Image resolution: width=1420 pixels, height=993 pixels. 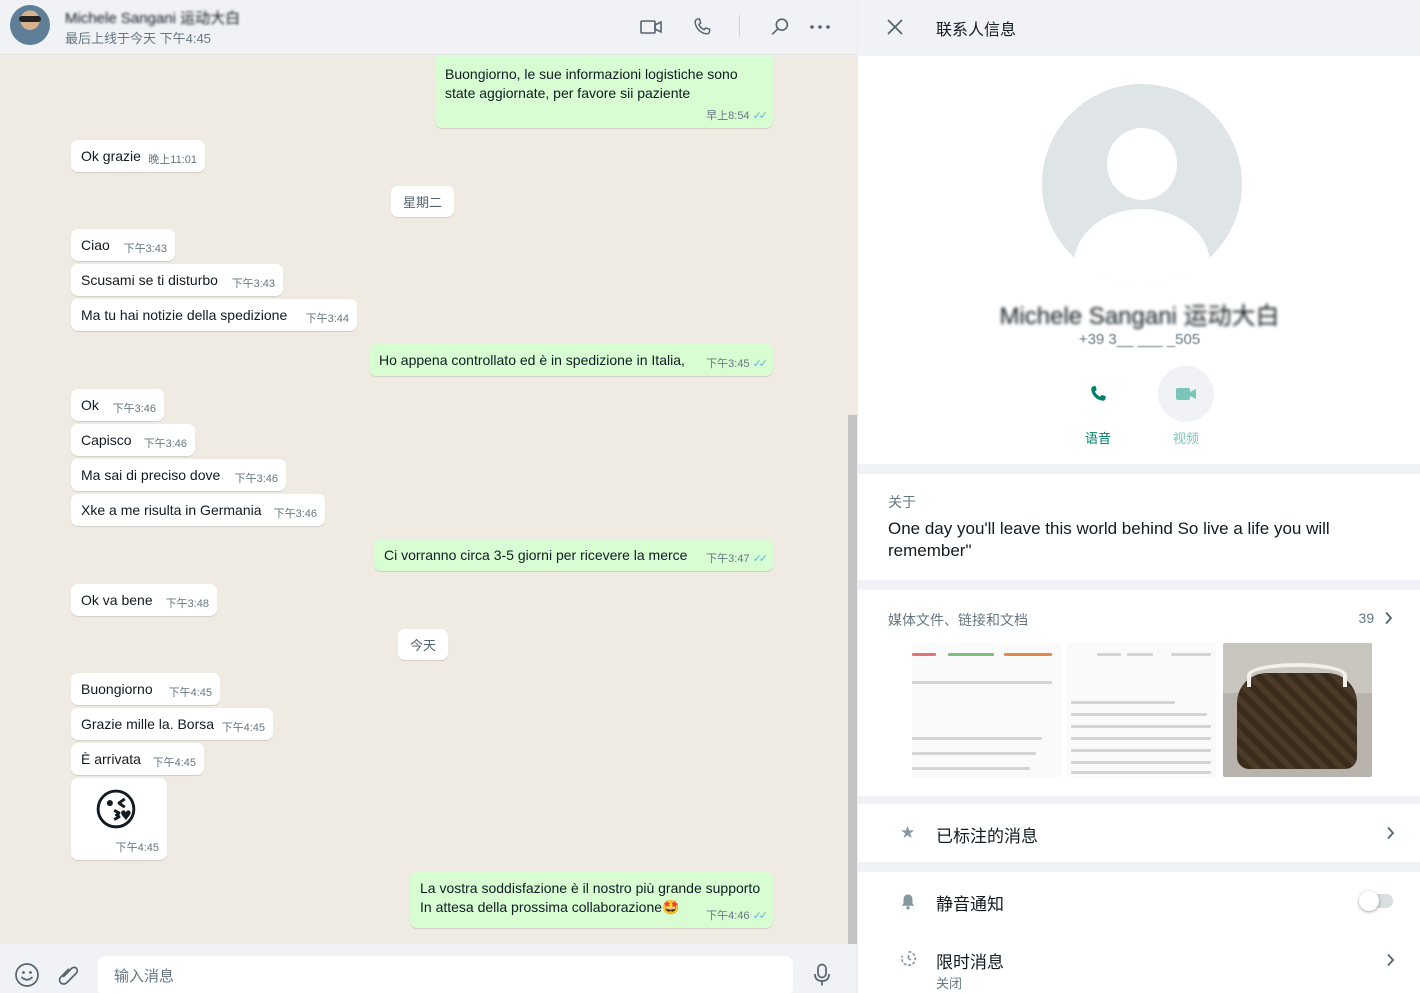 What do you see at coordinates (780, 27) in the screenshot?
I see `search-icon` at bounding box center [780, 27].